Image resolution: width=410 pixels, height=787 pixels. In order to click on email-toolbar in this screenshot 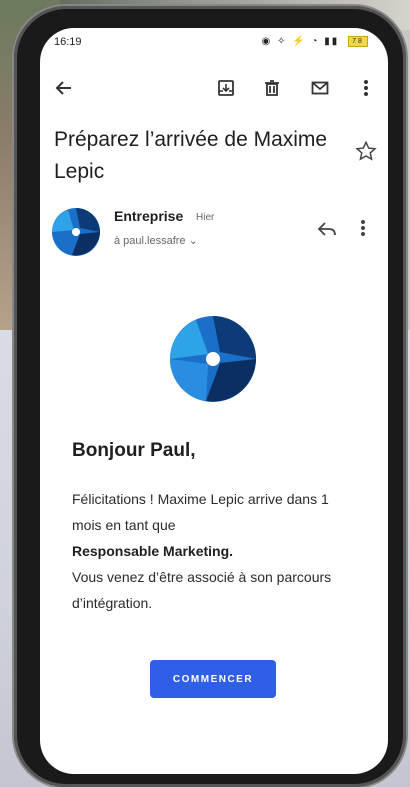, I will do `click(214, 92)`.